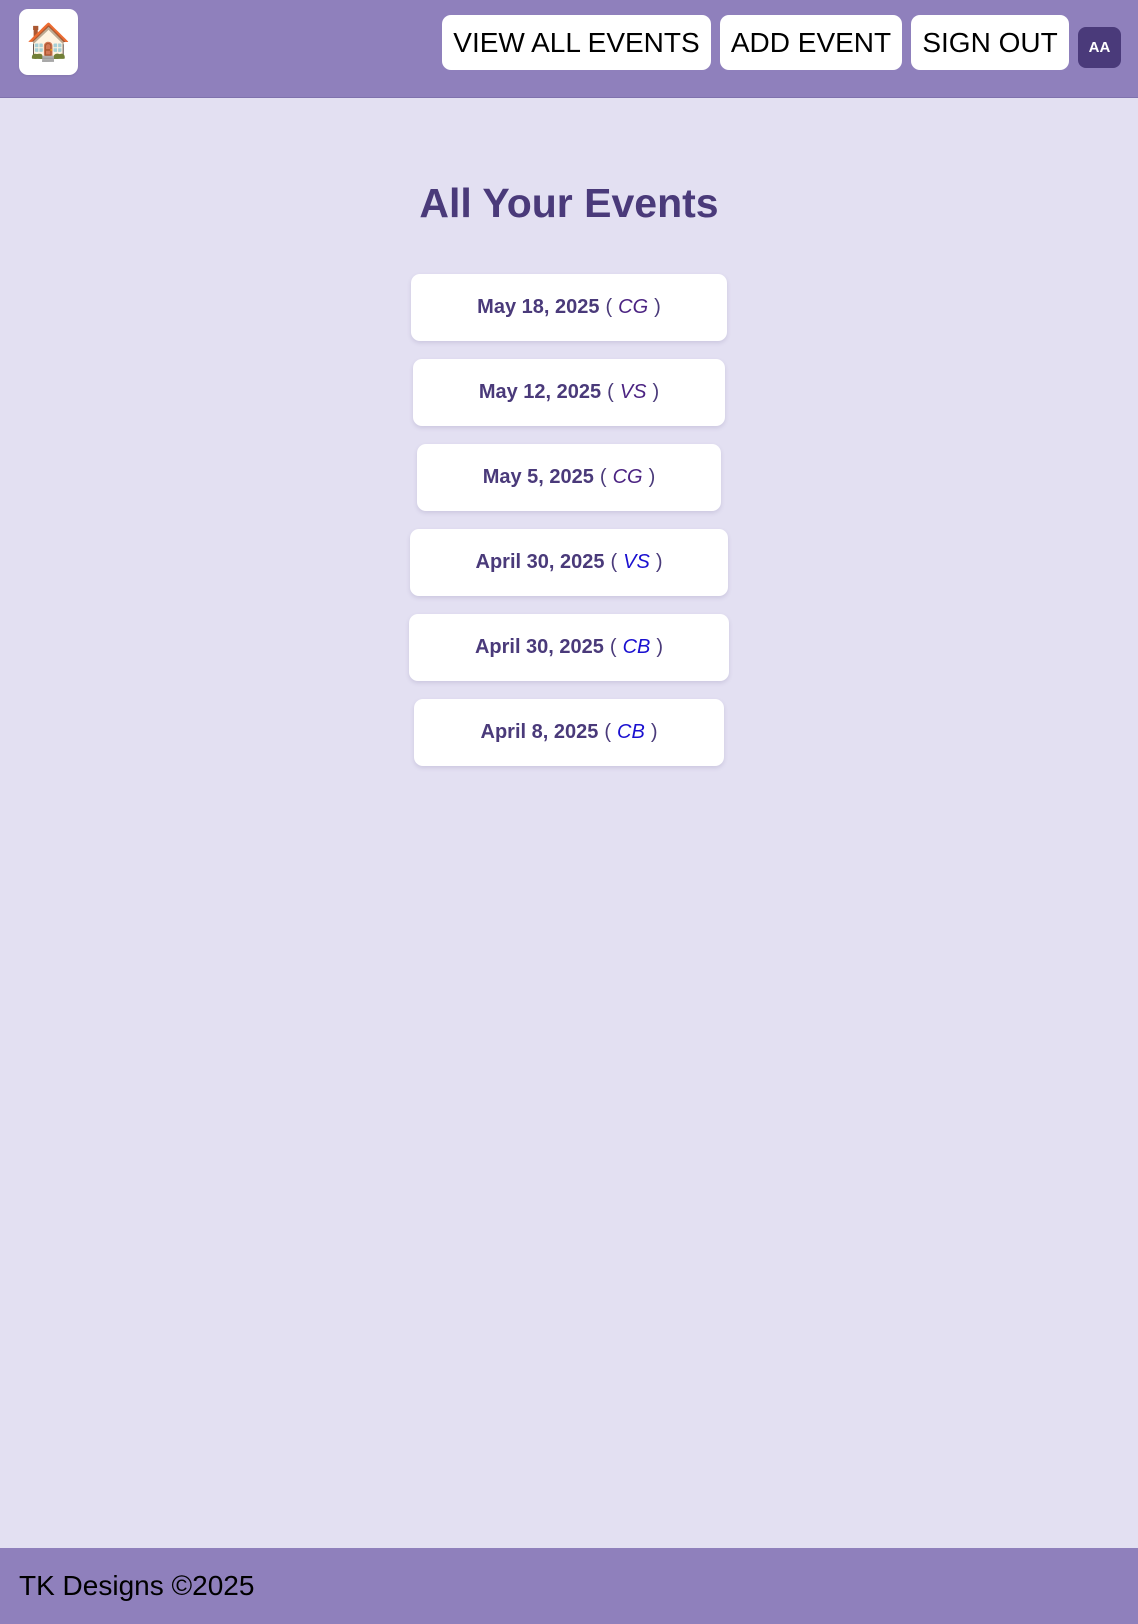  I want to click on event-card: May 12, 2025 ( VS ), so click(569, 392).